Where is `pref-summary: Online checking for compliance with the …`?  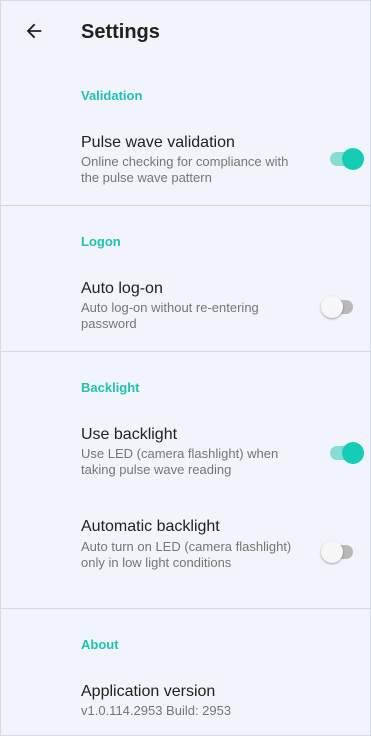
pref-summary: Online checking for compliance with the … is located at coordinates (185, 169).